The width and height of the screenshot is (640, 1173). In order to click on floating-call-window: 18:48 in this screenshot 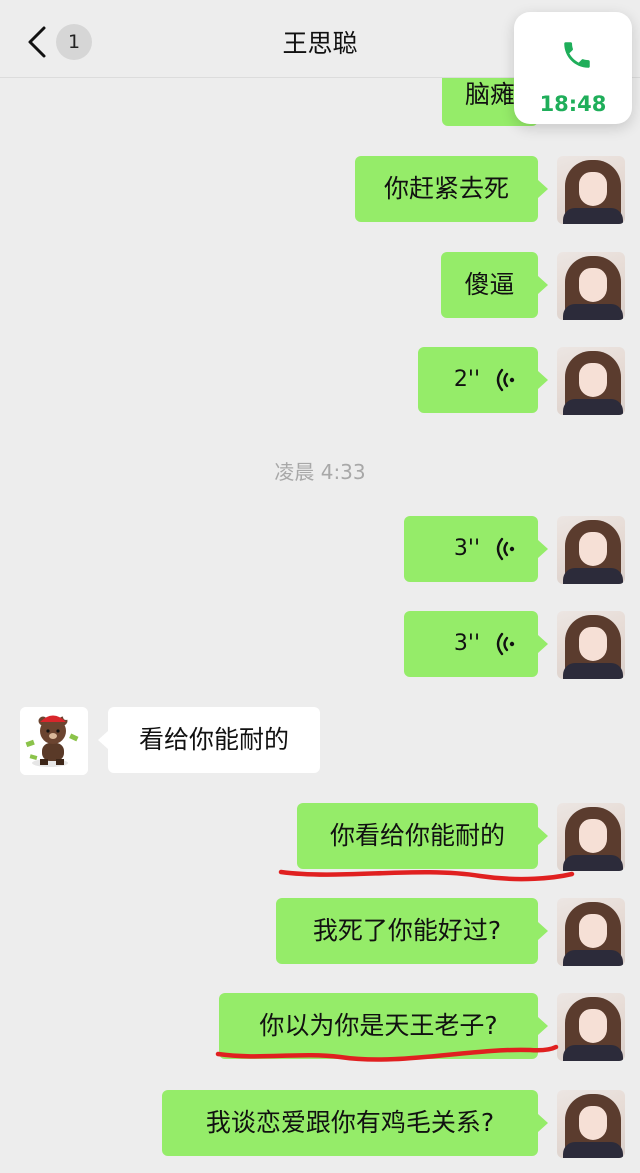, I will do `click(573, 68)`.